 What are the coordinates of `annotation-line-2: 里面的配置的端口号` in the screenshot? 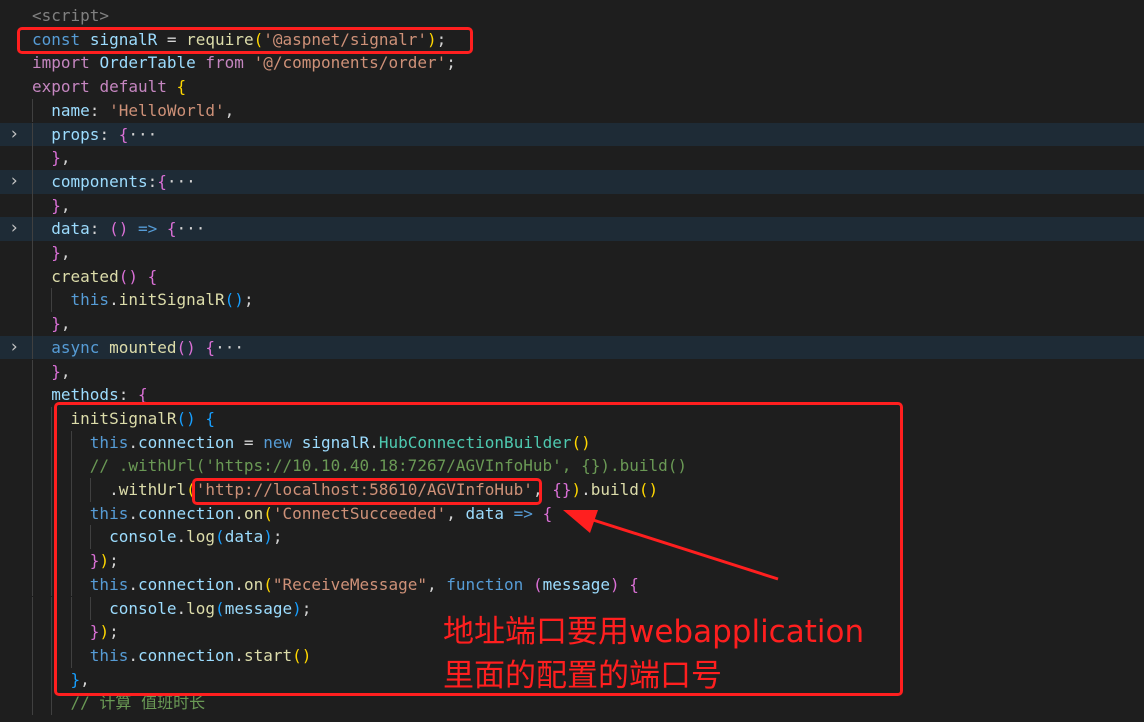 It's located at (582, 676).